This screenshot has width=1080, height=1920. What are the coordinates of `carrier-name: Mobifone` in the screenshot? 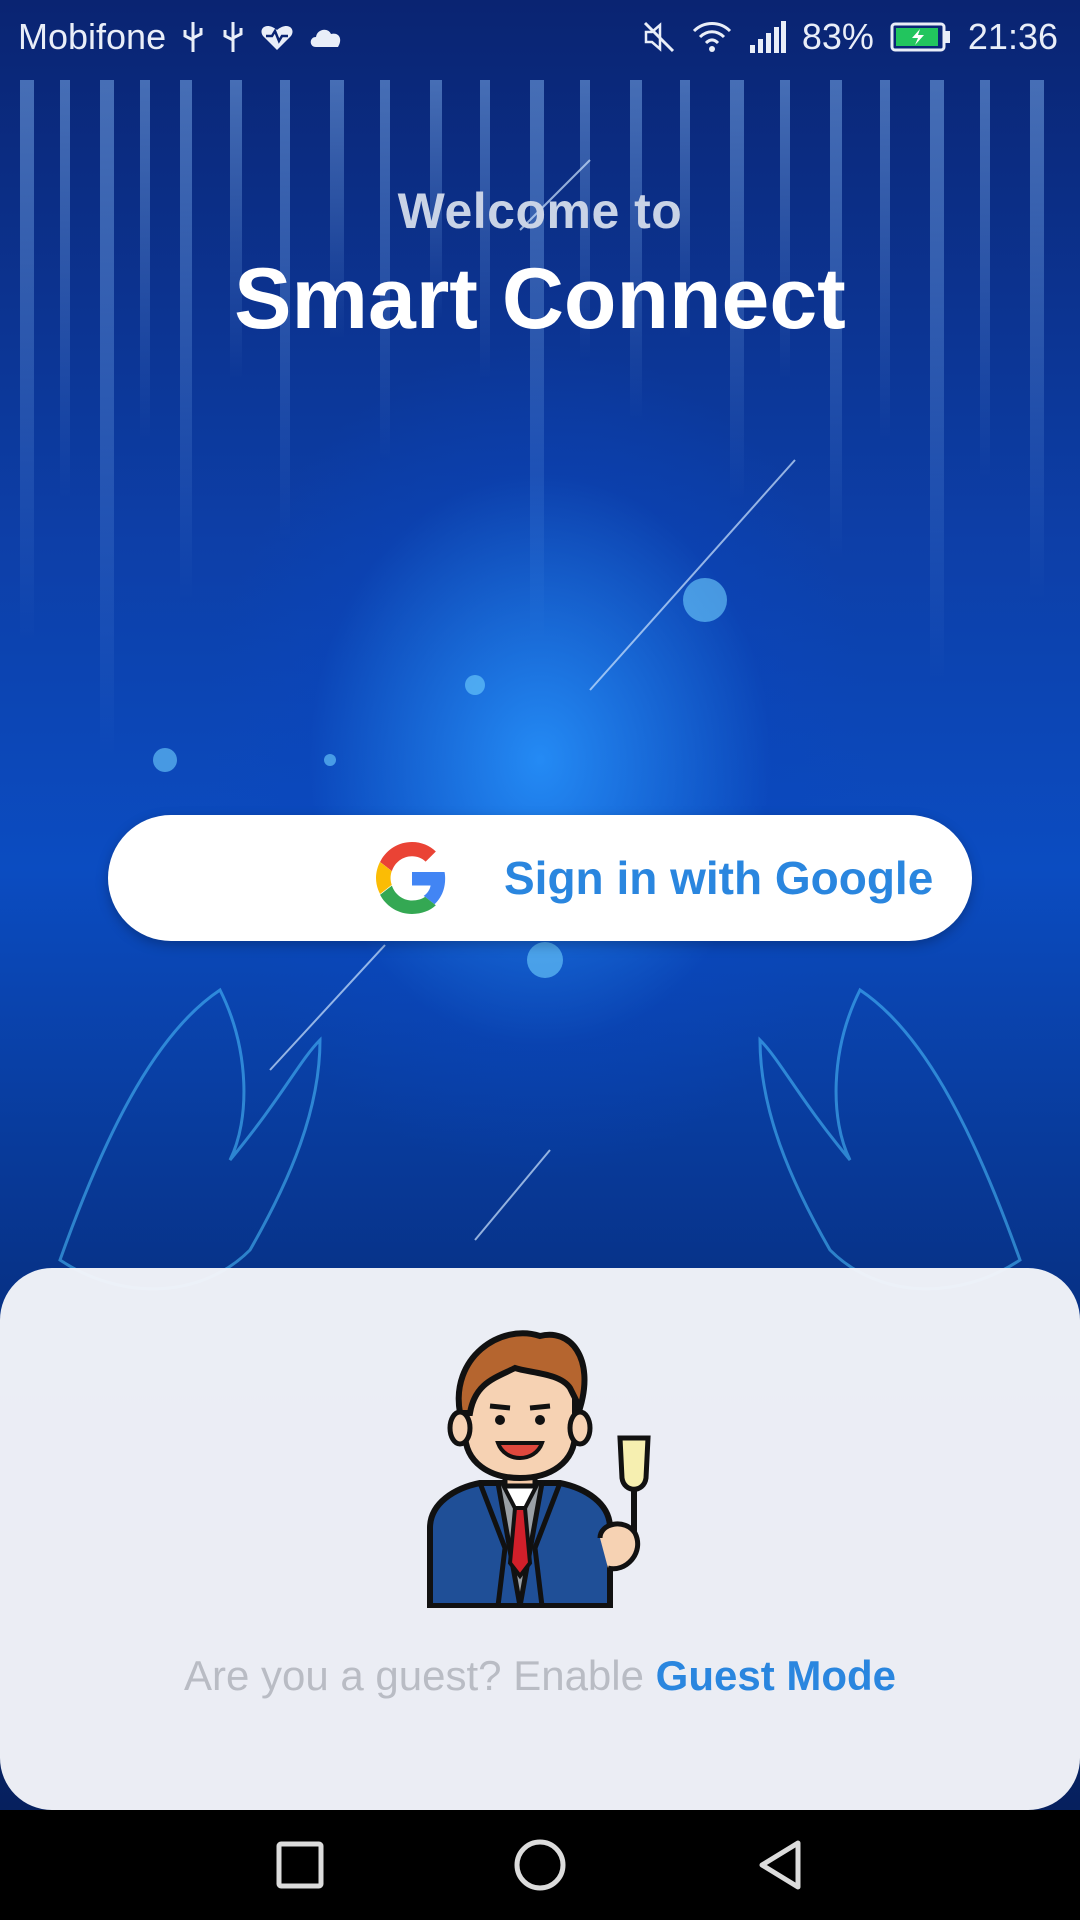 It's located at (92, 36).